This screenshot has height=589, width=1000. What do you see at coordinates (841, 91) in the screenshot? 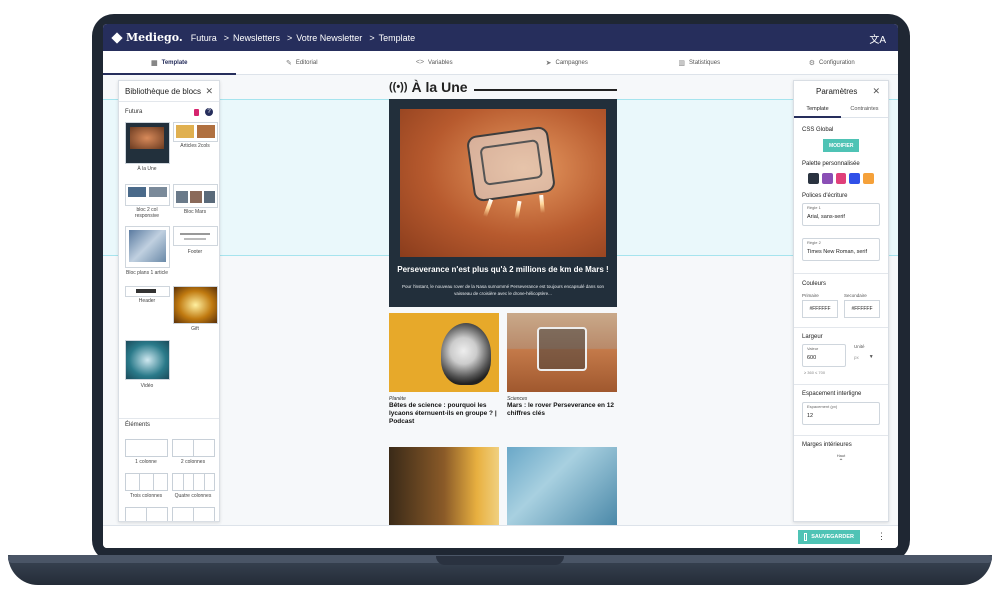
I see `parameters-header: Paramètres ✕` at bounding box center [841, 91].